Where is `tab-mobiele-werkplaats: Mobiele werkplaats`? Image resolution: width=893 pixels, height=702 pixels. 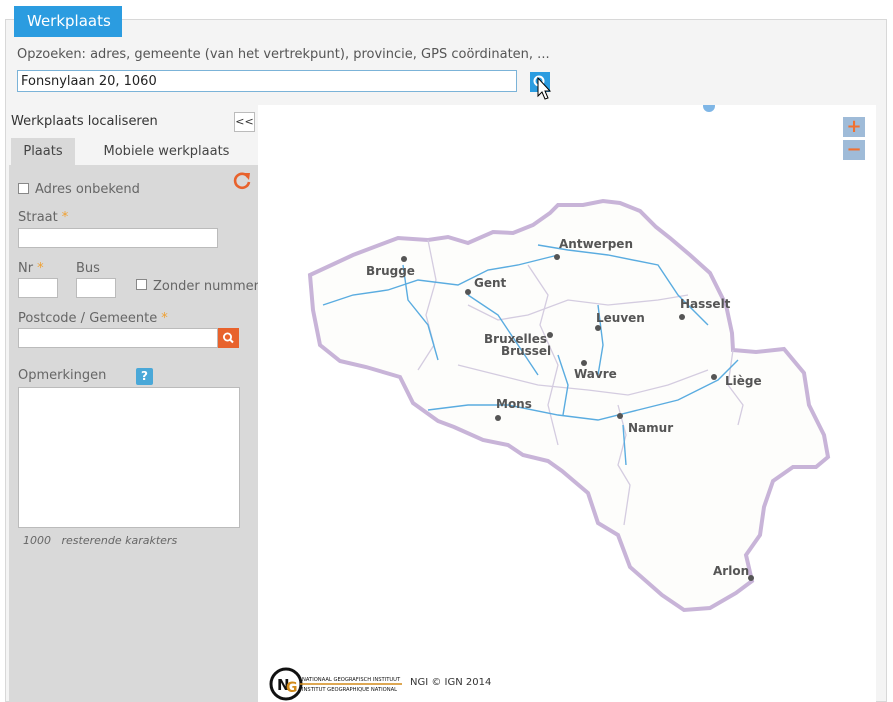 tab-mobiele-werkplaats: Mobiele werkplaats is located at coordinates (166, 151).